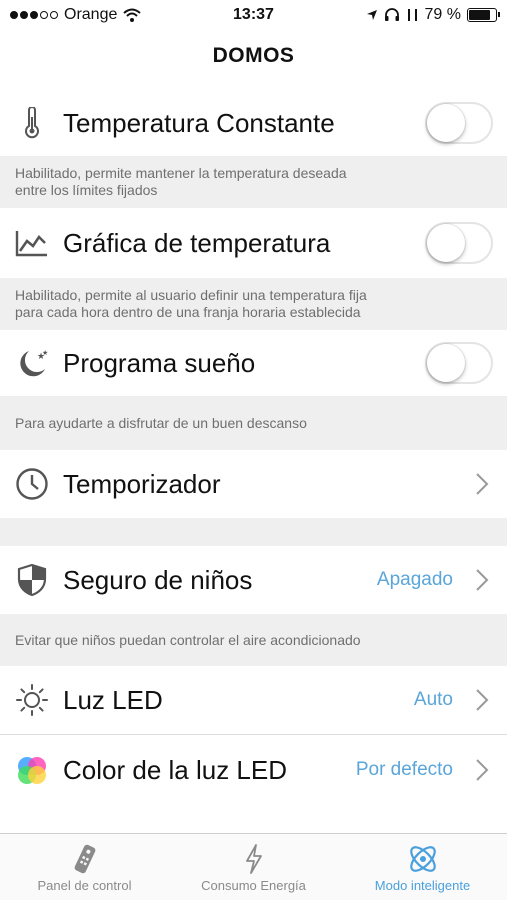  I want to click on setting-color-luz-led: Color de la luz LED Por defecto, so click(253, 770).